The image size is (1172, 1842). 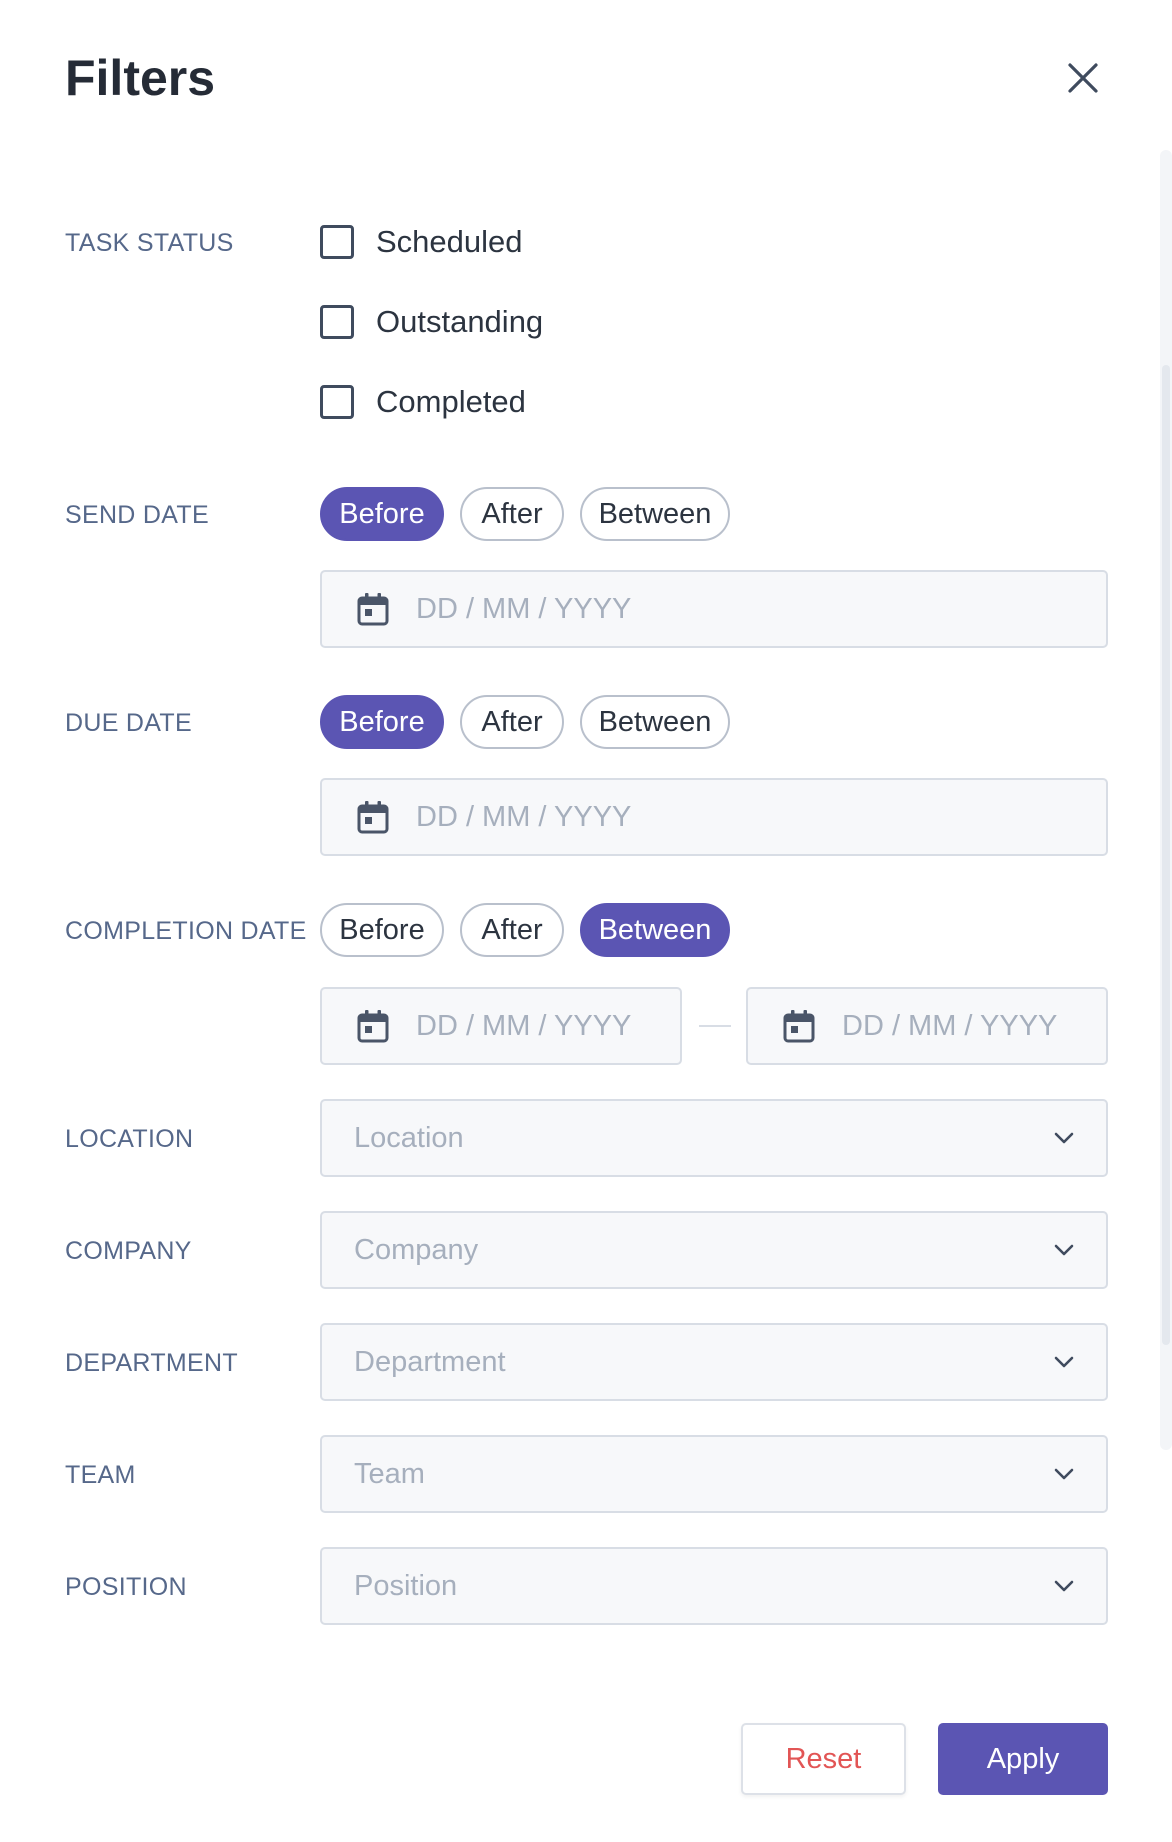 I want to click on send-date-placeholder: DD / MM / YYYY, so click(x=524, y=608).